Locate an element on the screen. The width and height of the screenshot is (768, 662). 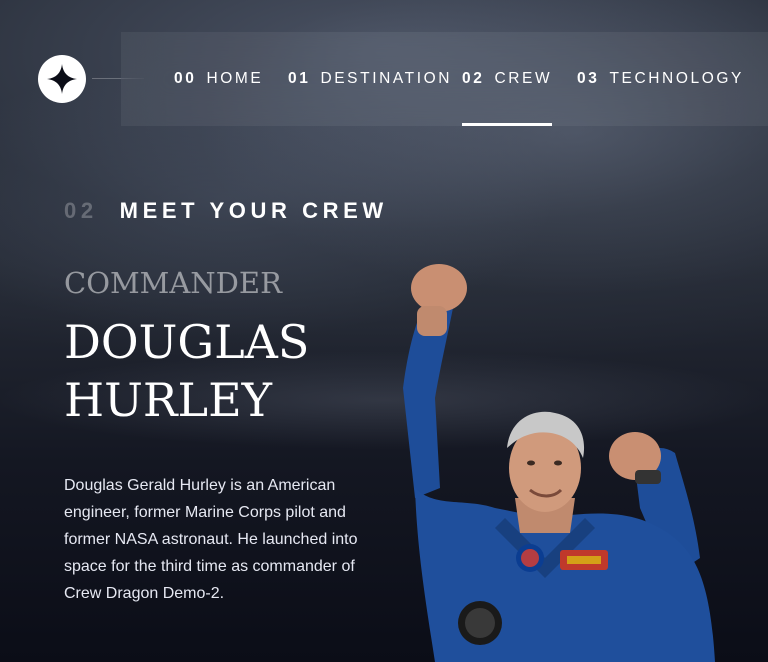
star-icon is located at coordinates (62, 79).